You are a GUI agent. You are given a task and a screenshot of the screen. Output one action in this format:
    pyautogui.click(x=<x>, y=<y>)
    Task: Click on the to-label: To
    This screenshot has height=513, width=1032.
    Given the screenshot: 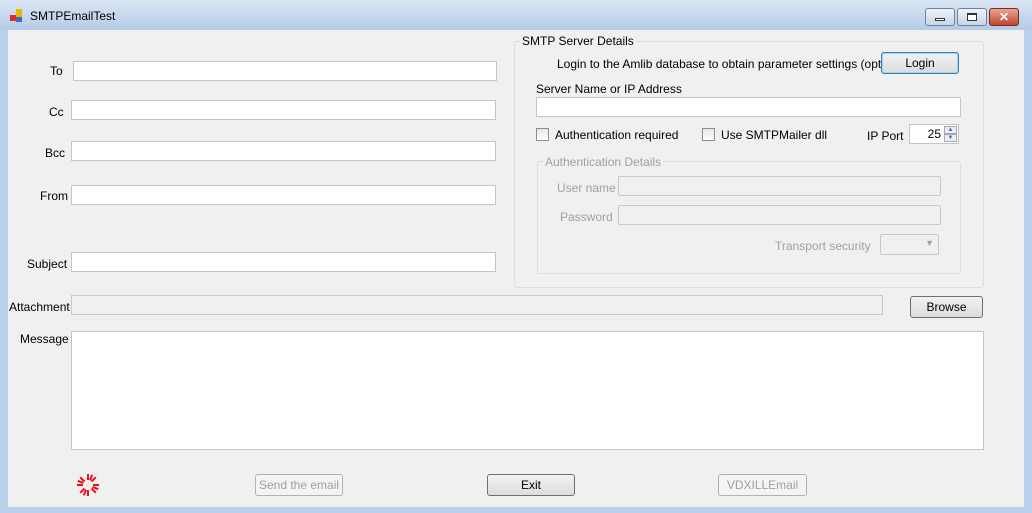 What is the action you would take?
    pyautogui.click(x=56, y=71)
    